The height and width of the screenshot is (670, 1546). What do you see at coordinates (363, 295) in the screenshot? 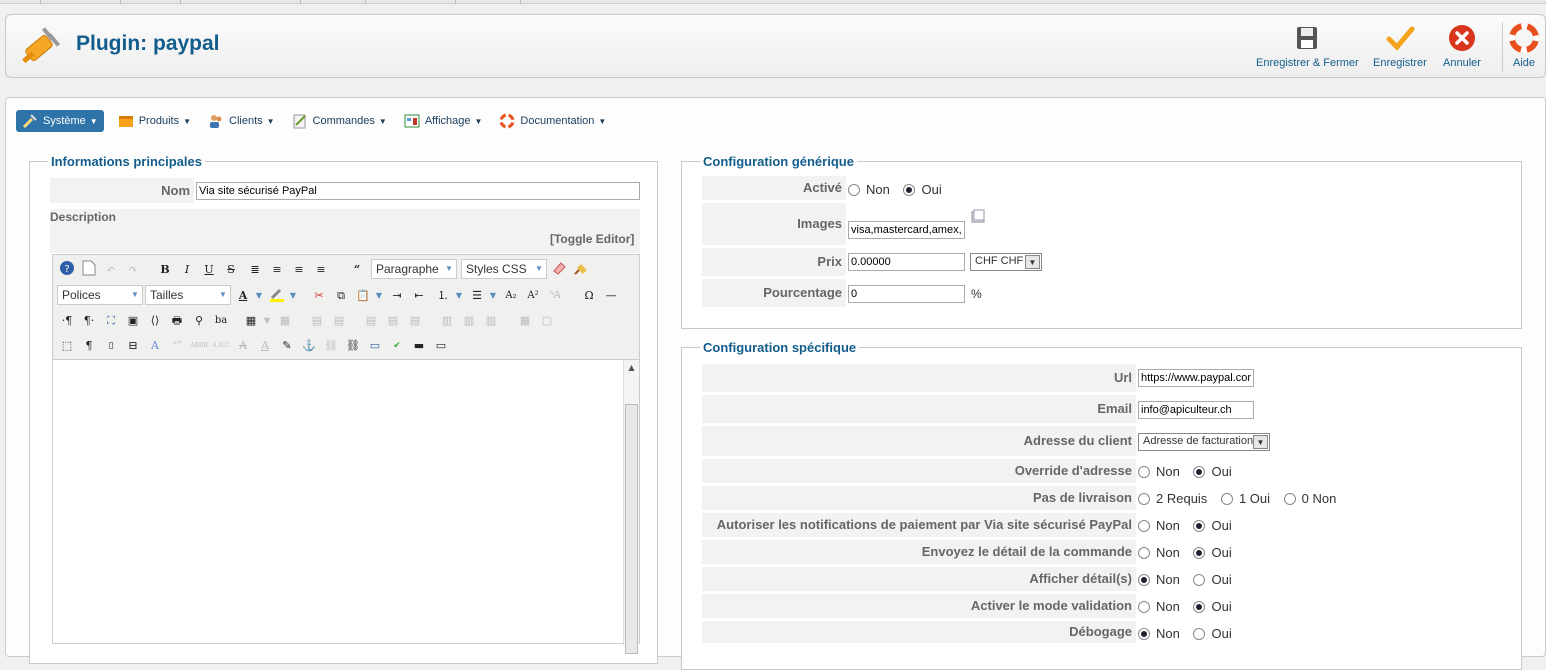
I see `paste-icon: 📋` at bounding box center [363, 295].